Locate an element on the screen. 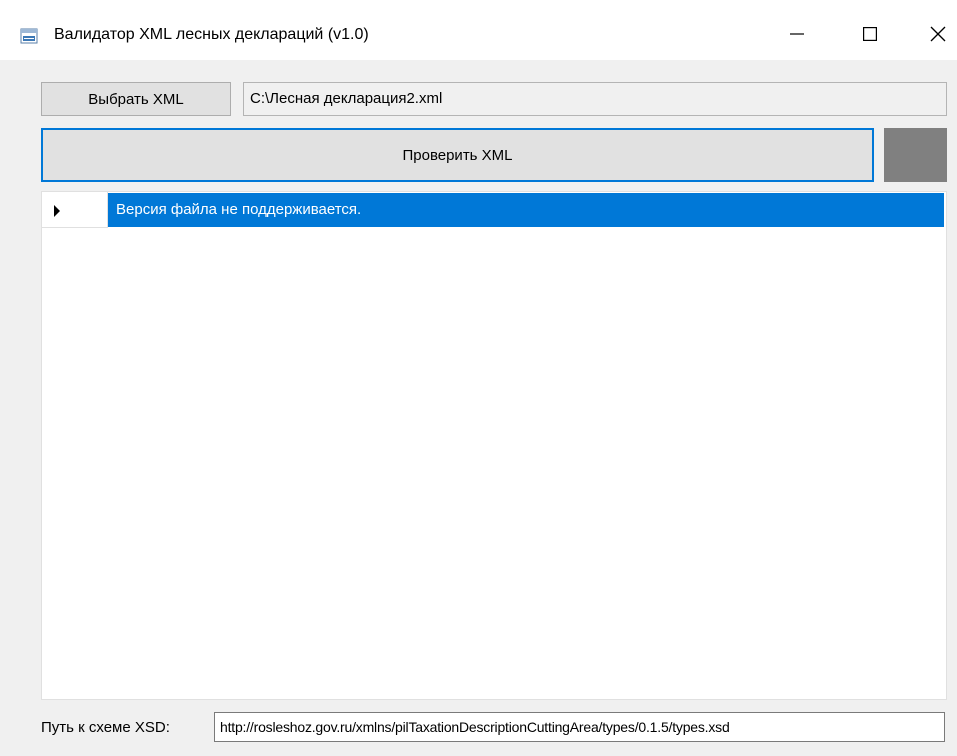 This screenshot has height=756, width=957. close-icon is located at coordinates (938, 34).